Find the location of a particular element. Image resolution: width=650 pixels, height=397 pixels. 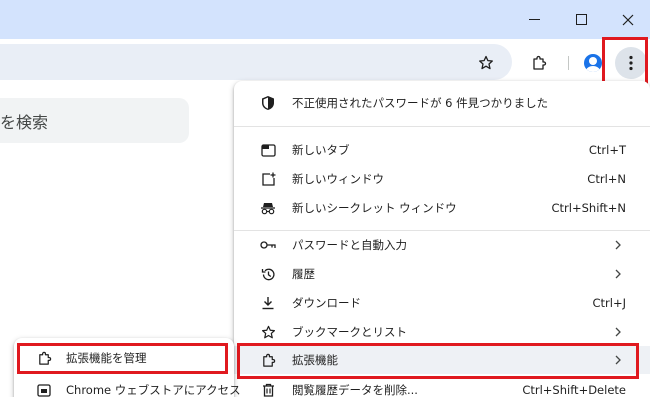

bookmark-star-icon is located at coordinates (268, 332).